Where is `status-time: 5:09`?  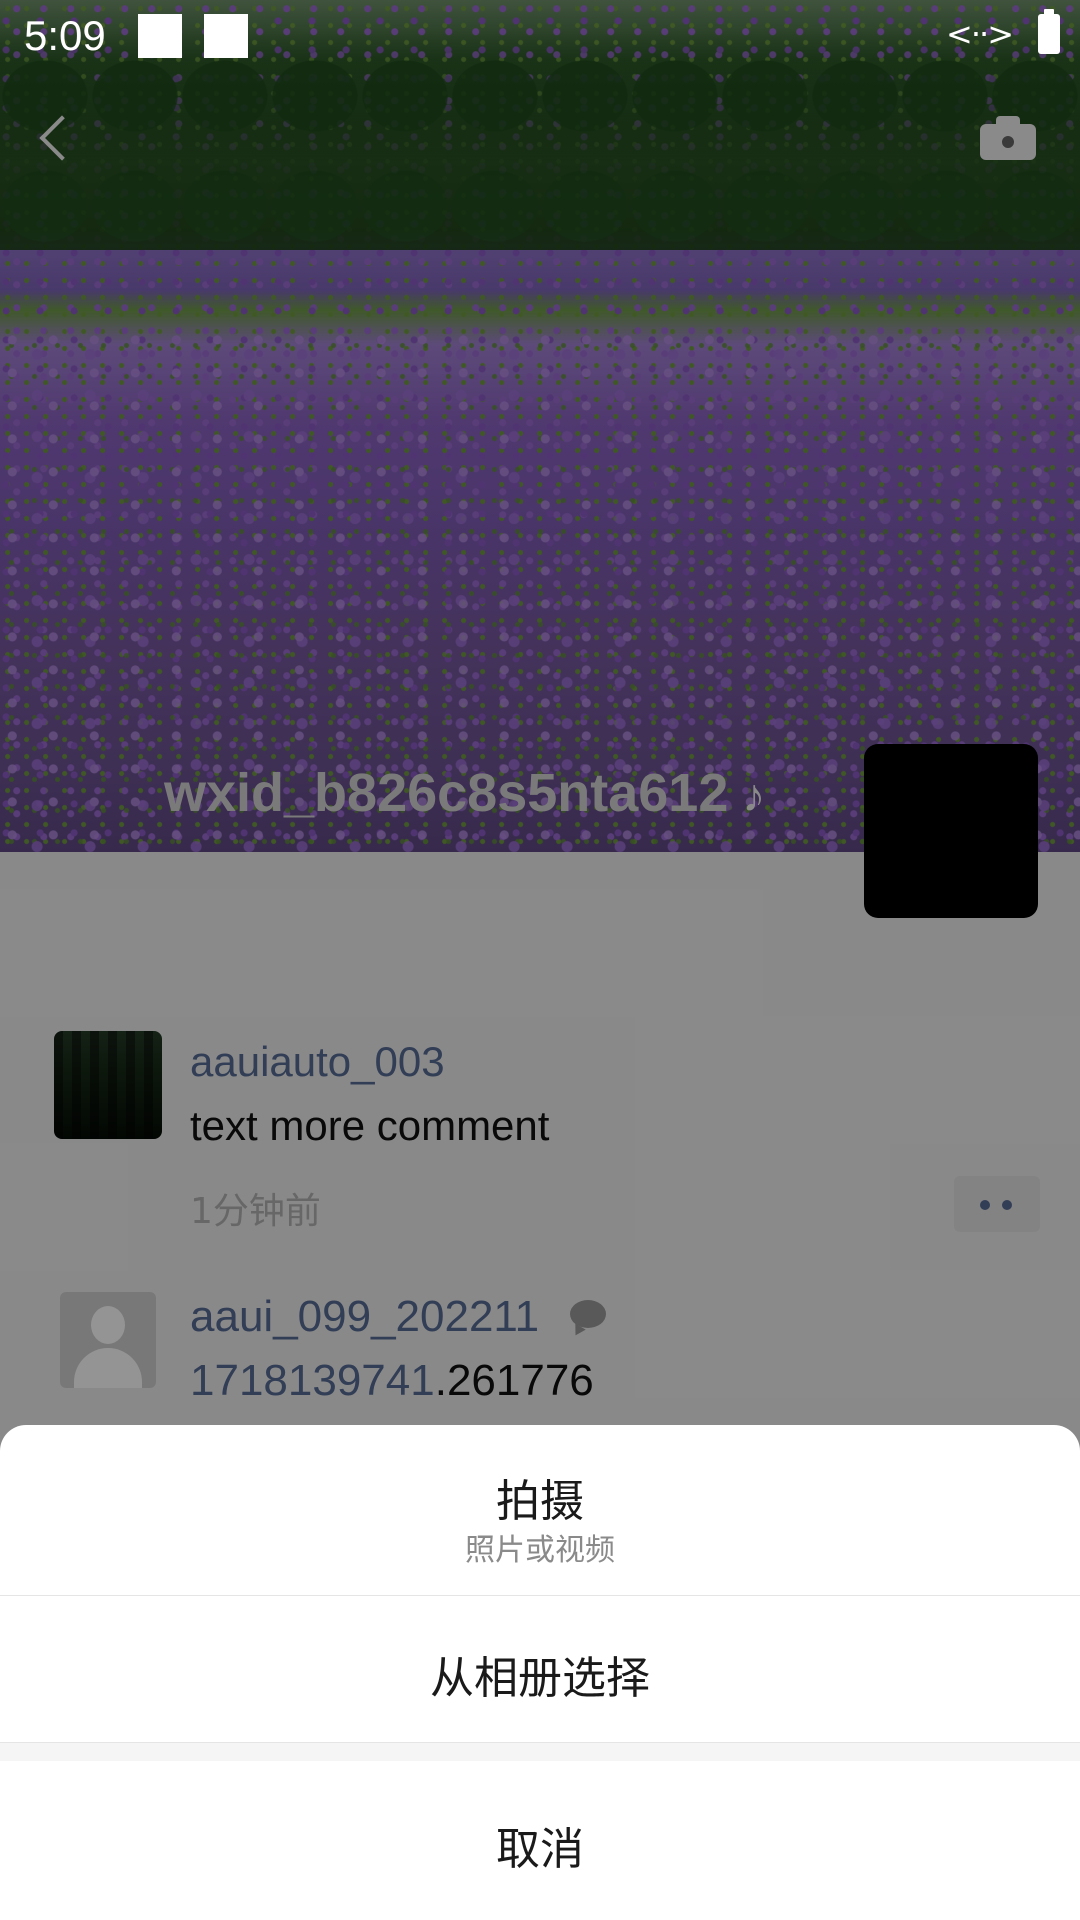 status-time: 5:09 is located at coordinates (65, 35).